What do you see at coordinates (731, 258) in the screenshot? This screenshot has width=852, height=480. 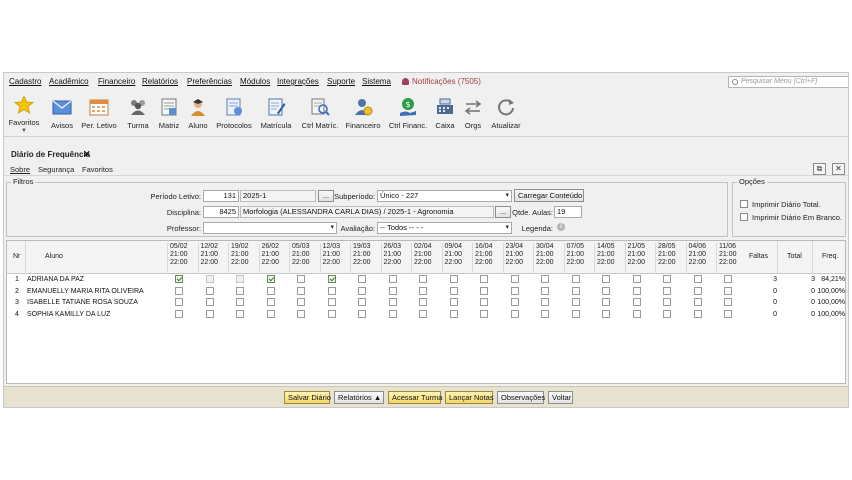 I see `date-column-header: 11/06 21:00 22:00` at bounding box center [731, 258].